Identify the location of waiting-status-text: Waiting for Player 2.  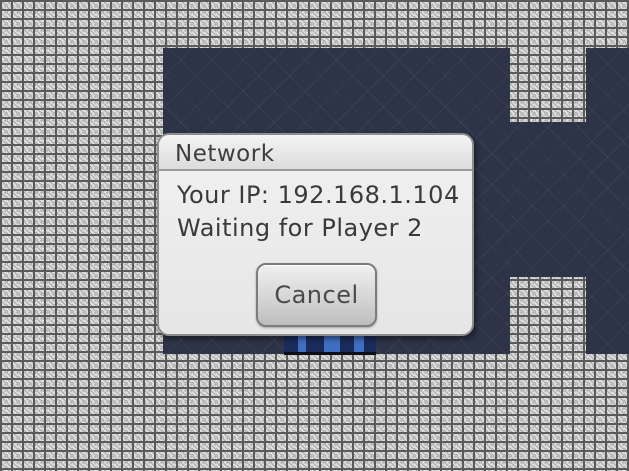
(300, 228).